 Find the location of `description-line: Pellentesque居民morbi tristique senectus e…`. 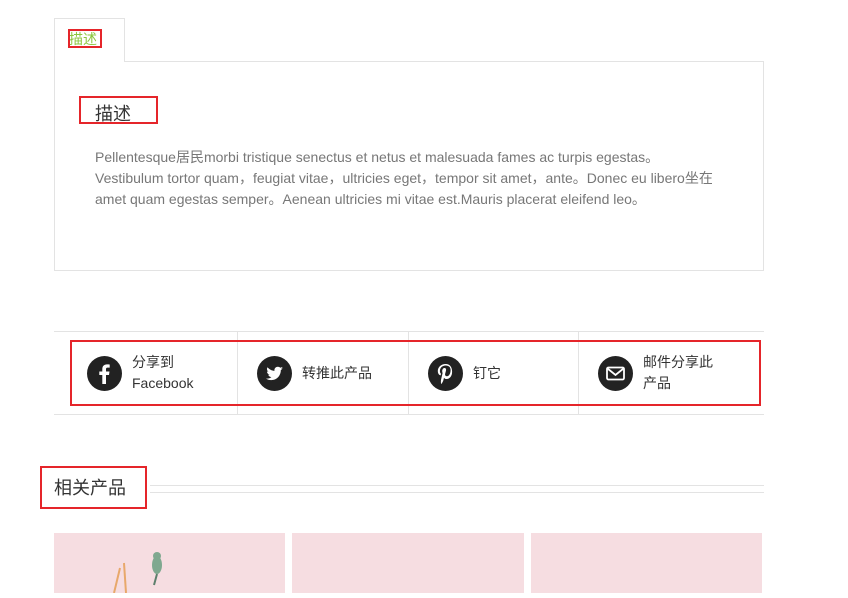

description-line: Pellentesque居民morbi tristique senectus e… is located at coordinates (377, 157).